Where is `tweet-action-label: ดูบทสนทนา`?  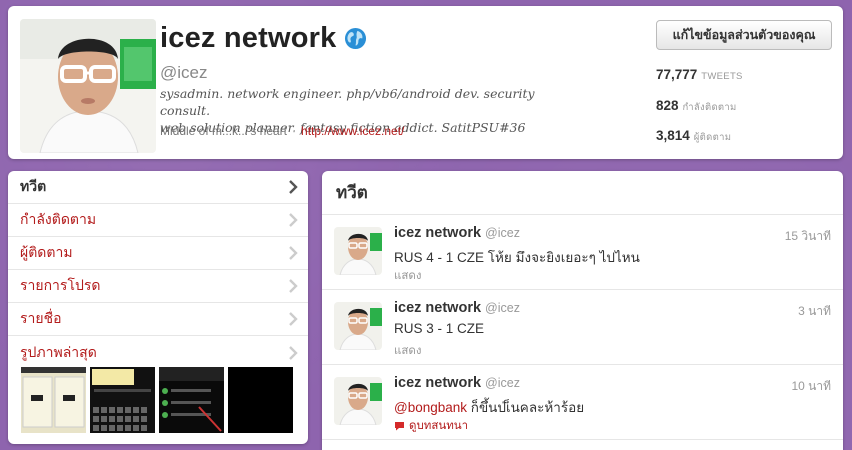 tweet-action-label: ดูบทสนทนา is located at coordinates (439, 426).